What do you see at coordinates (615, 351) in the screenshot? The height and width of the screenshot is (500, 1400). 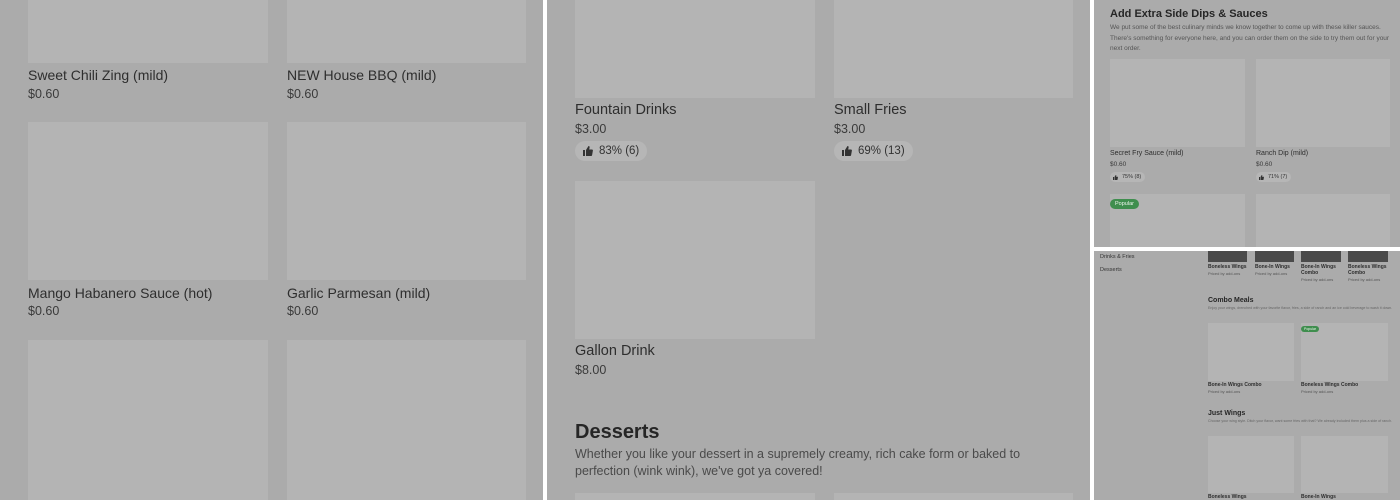 I see `item-name: Gallon Drink` at bounding box center [615, 351].